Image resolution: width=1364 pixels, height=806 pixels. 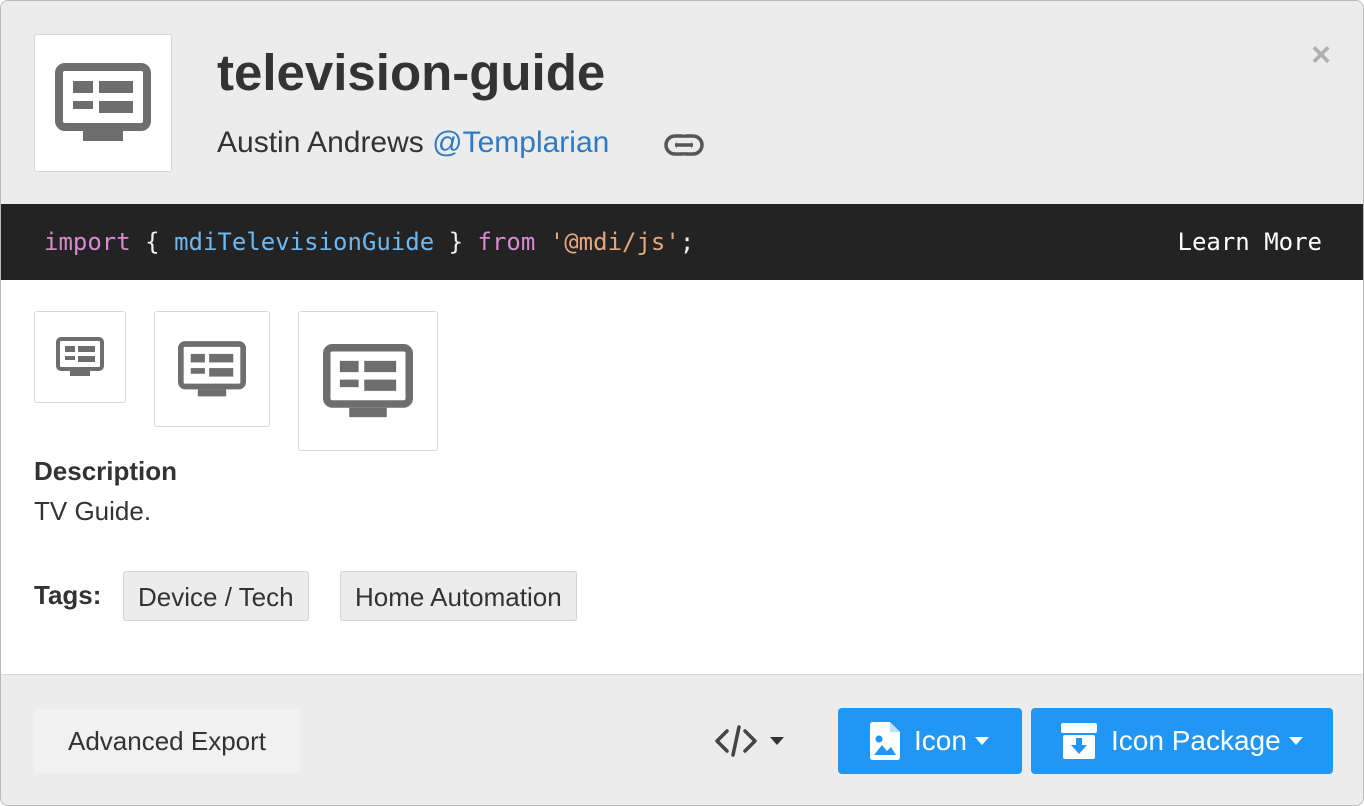 I want to click on code-import-keyword: import, so click(x=87, y=242).